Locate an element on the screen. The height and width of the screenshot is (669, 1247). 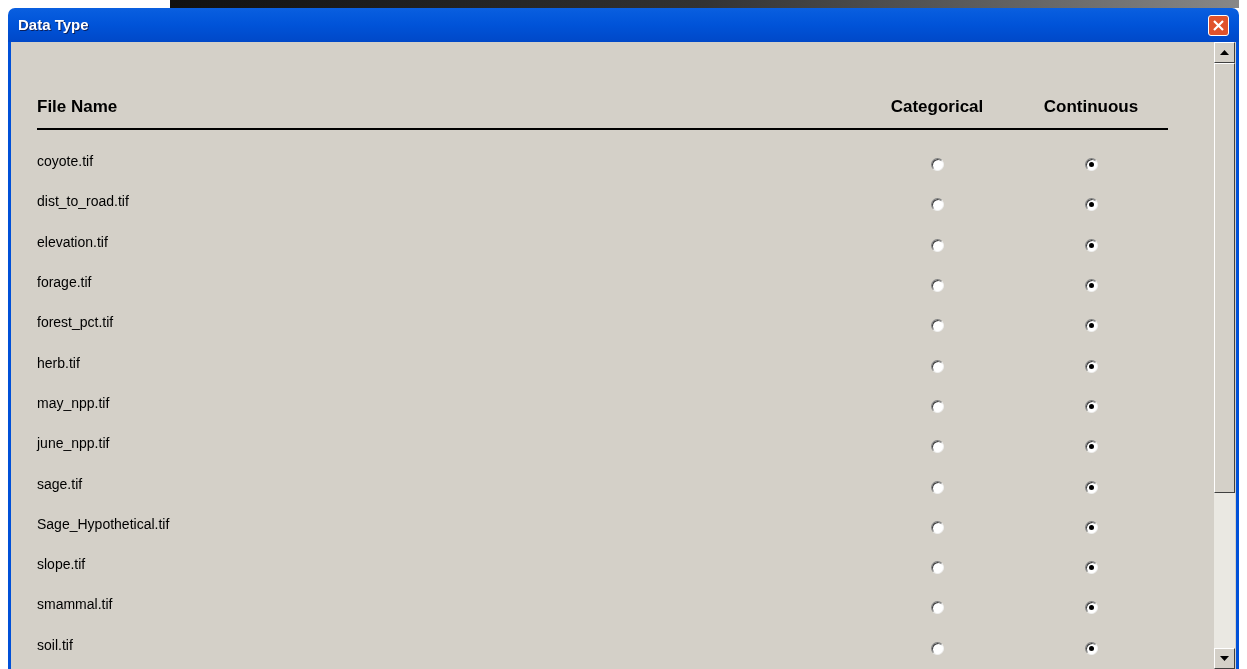
file-name: may_npp.tif is located at coordinates (74, 403).